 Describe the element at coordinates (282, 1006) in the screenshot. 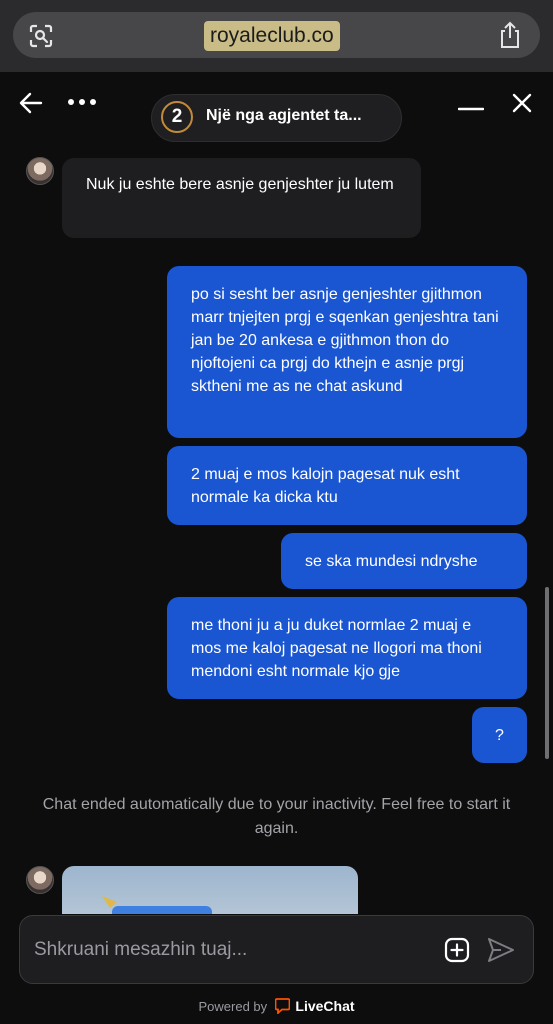

I see `livechat-logo-icon` at that location.